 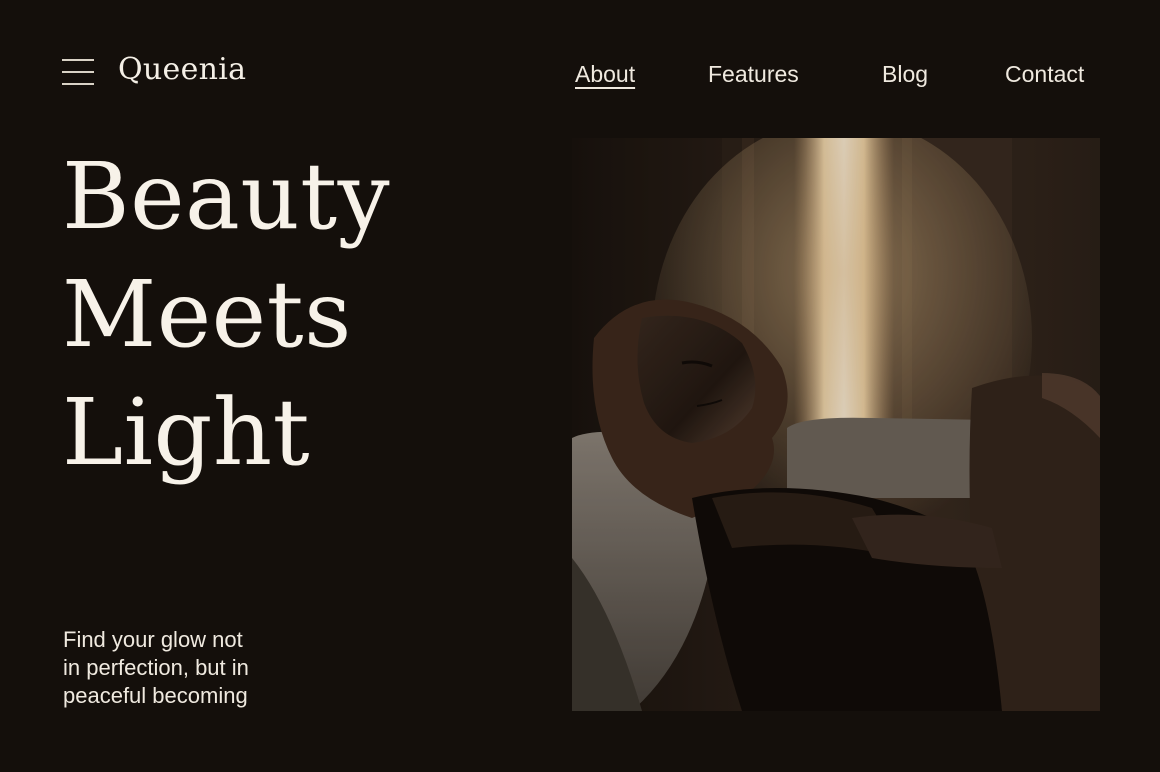 I want to click on headline-line-1: Beauty, so click(x=226, y=196).